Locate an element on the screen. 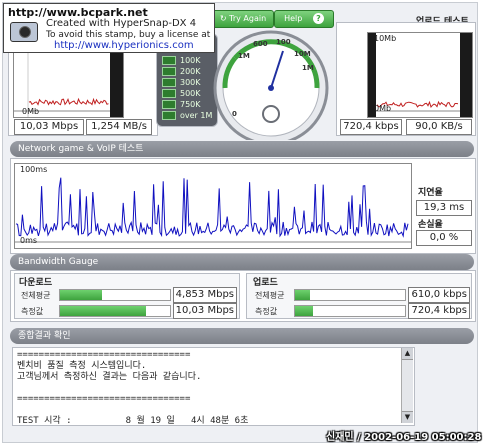 The width and height of the screenshot is (500, 444). dial-label-0: 0 is located at coordinates (234, 114).